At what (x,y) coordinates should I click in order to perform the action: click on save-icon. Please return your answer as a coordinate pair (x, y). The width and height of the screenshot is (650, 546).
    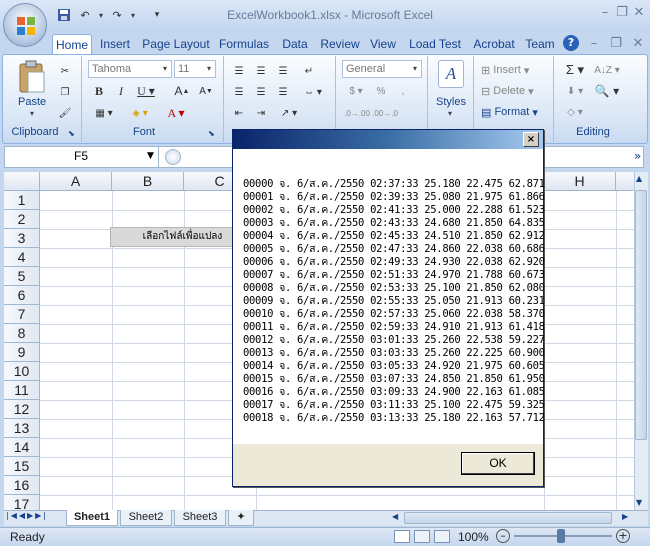
    Looking at the image, I should click on (64, 15).